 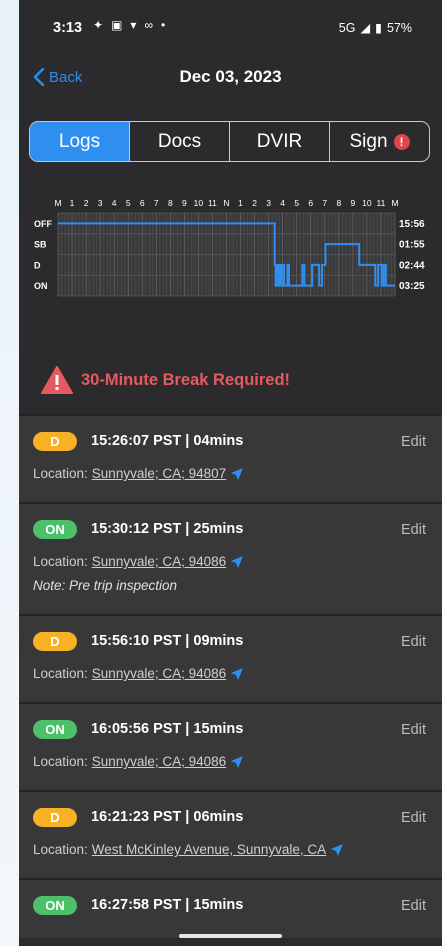 What do you see at coordinates (399, 27) in the screenshot?
I see `battery-percent: 57%` at bounding box center [399, 27].